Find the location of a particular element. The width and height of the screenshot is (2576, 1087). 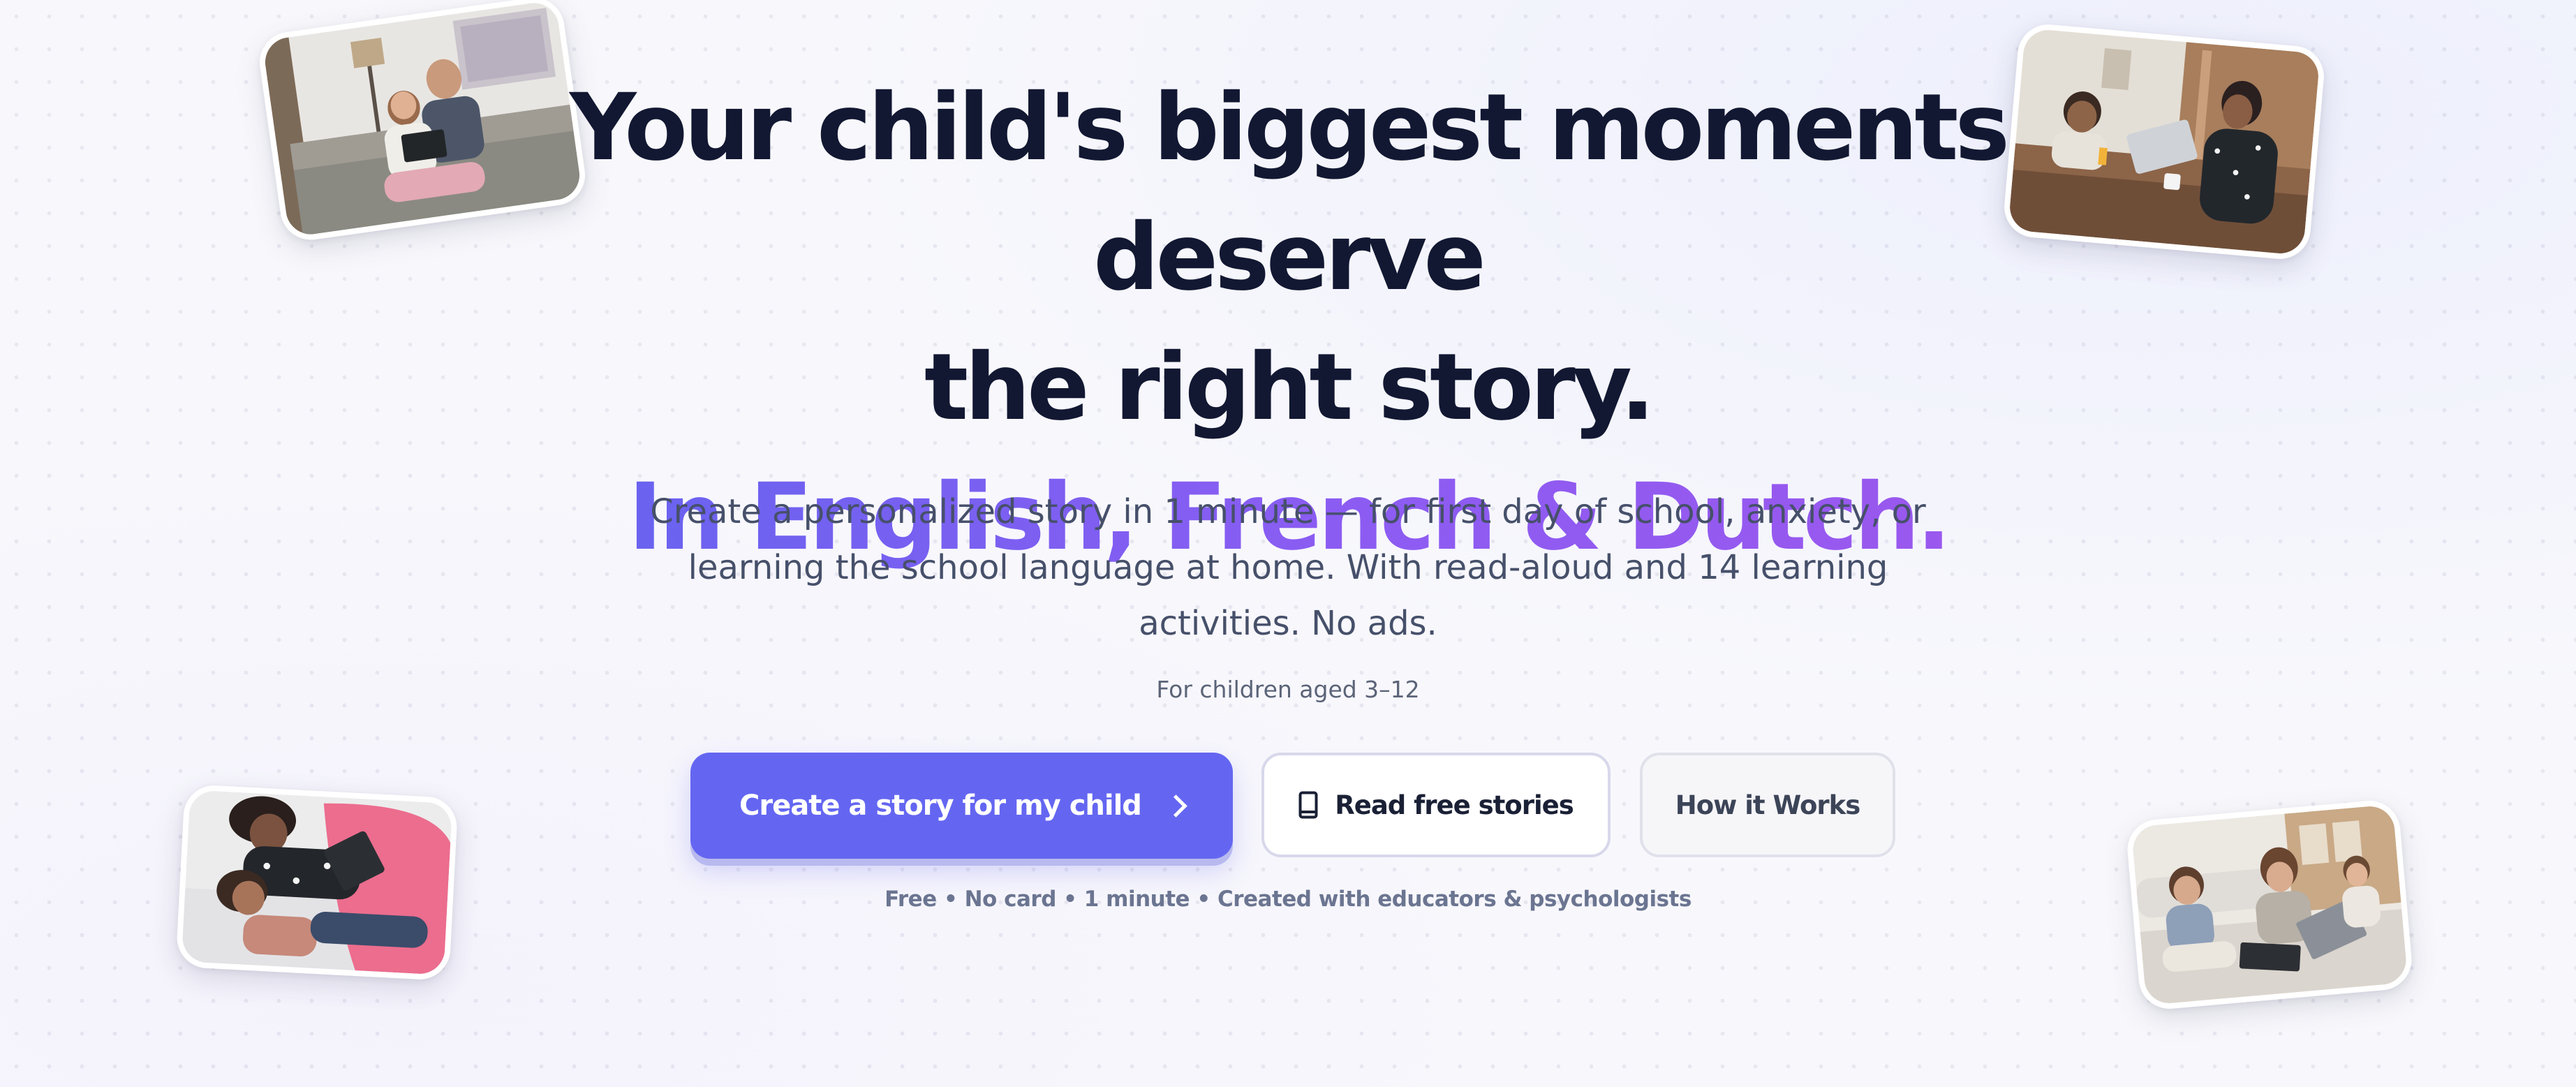

headline-line-1: Your child's biggest moments deserve is located at coordinates (1289, 192).